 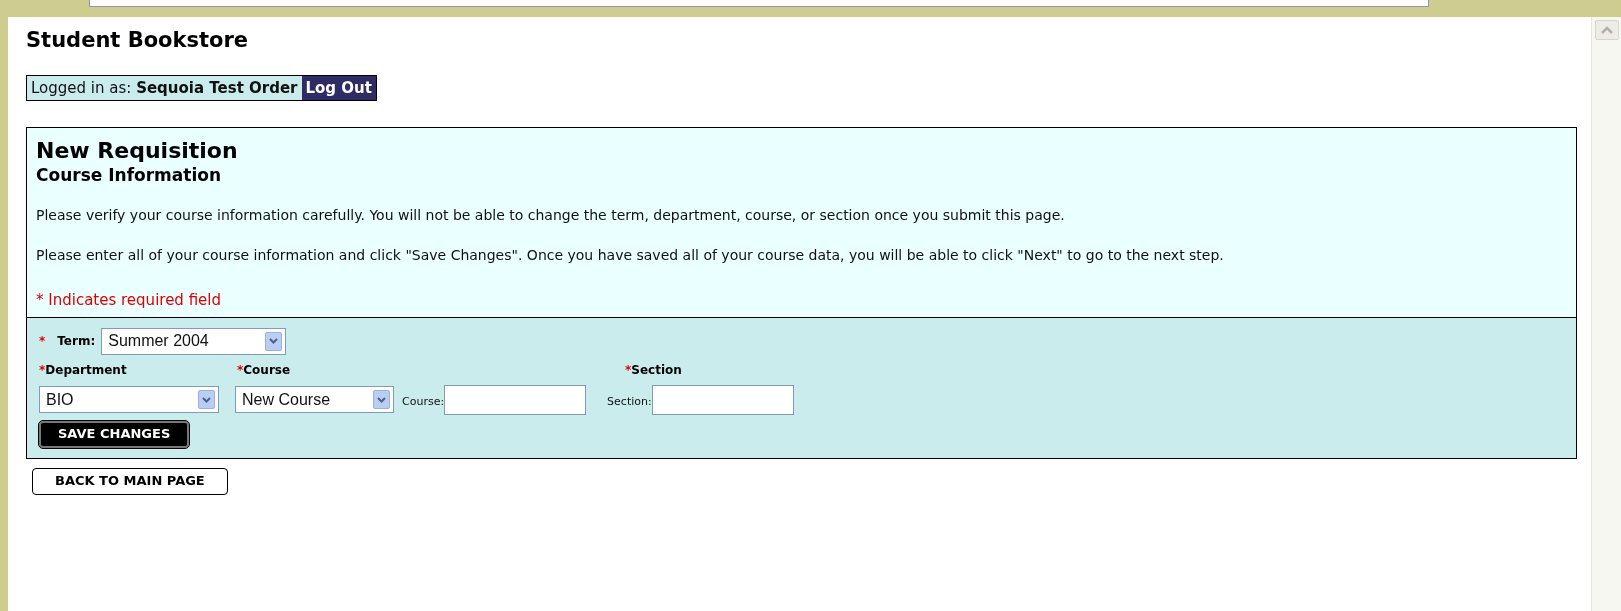 What do you see at coordinates (83, 369) in the screenshot?
I see `required-label: *Department` at bounding box center [83, 369].